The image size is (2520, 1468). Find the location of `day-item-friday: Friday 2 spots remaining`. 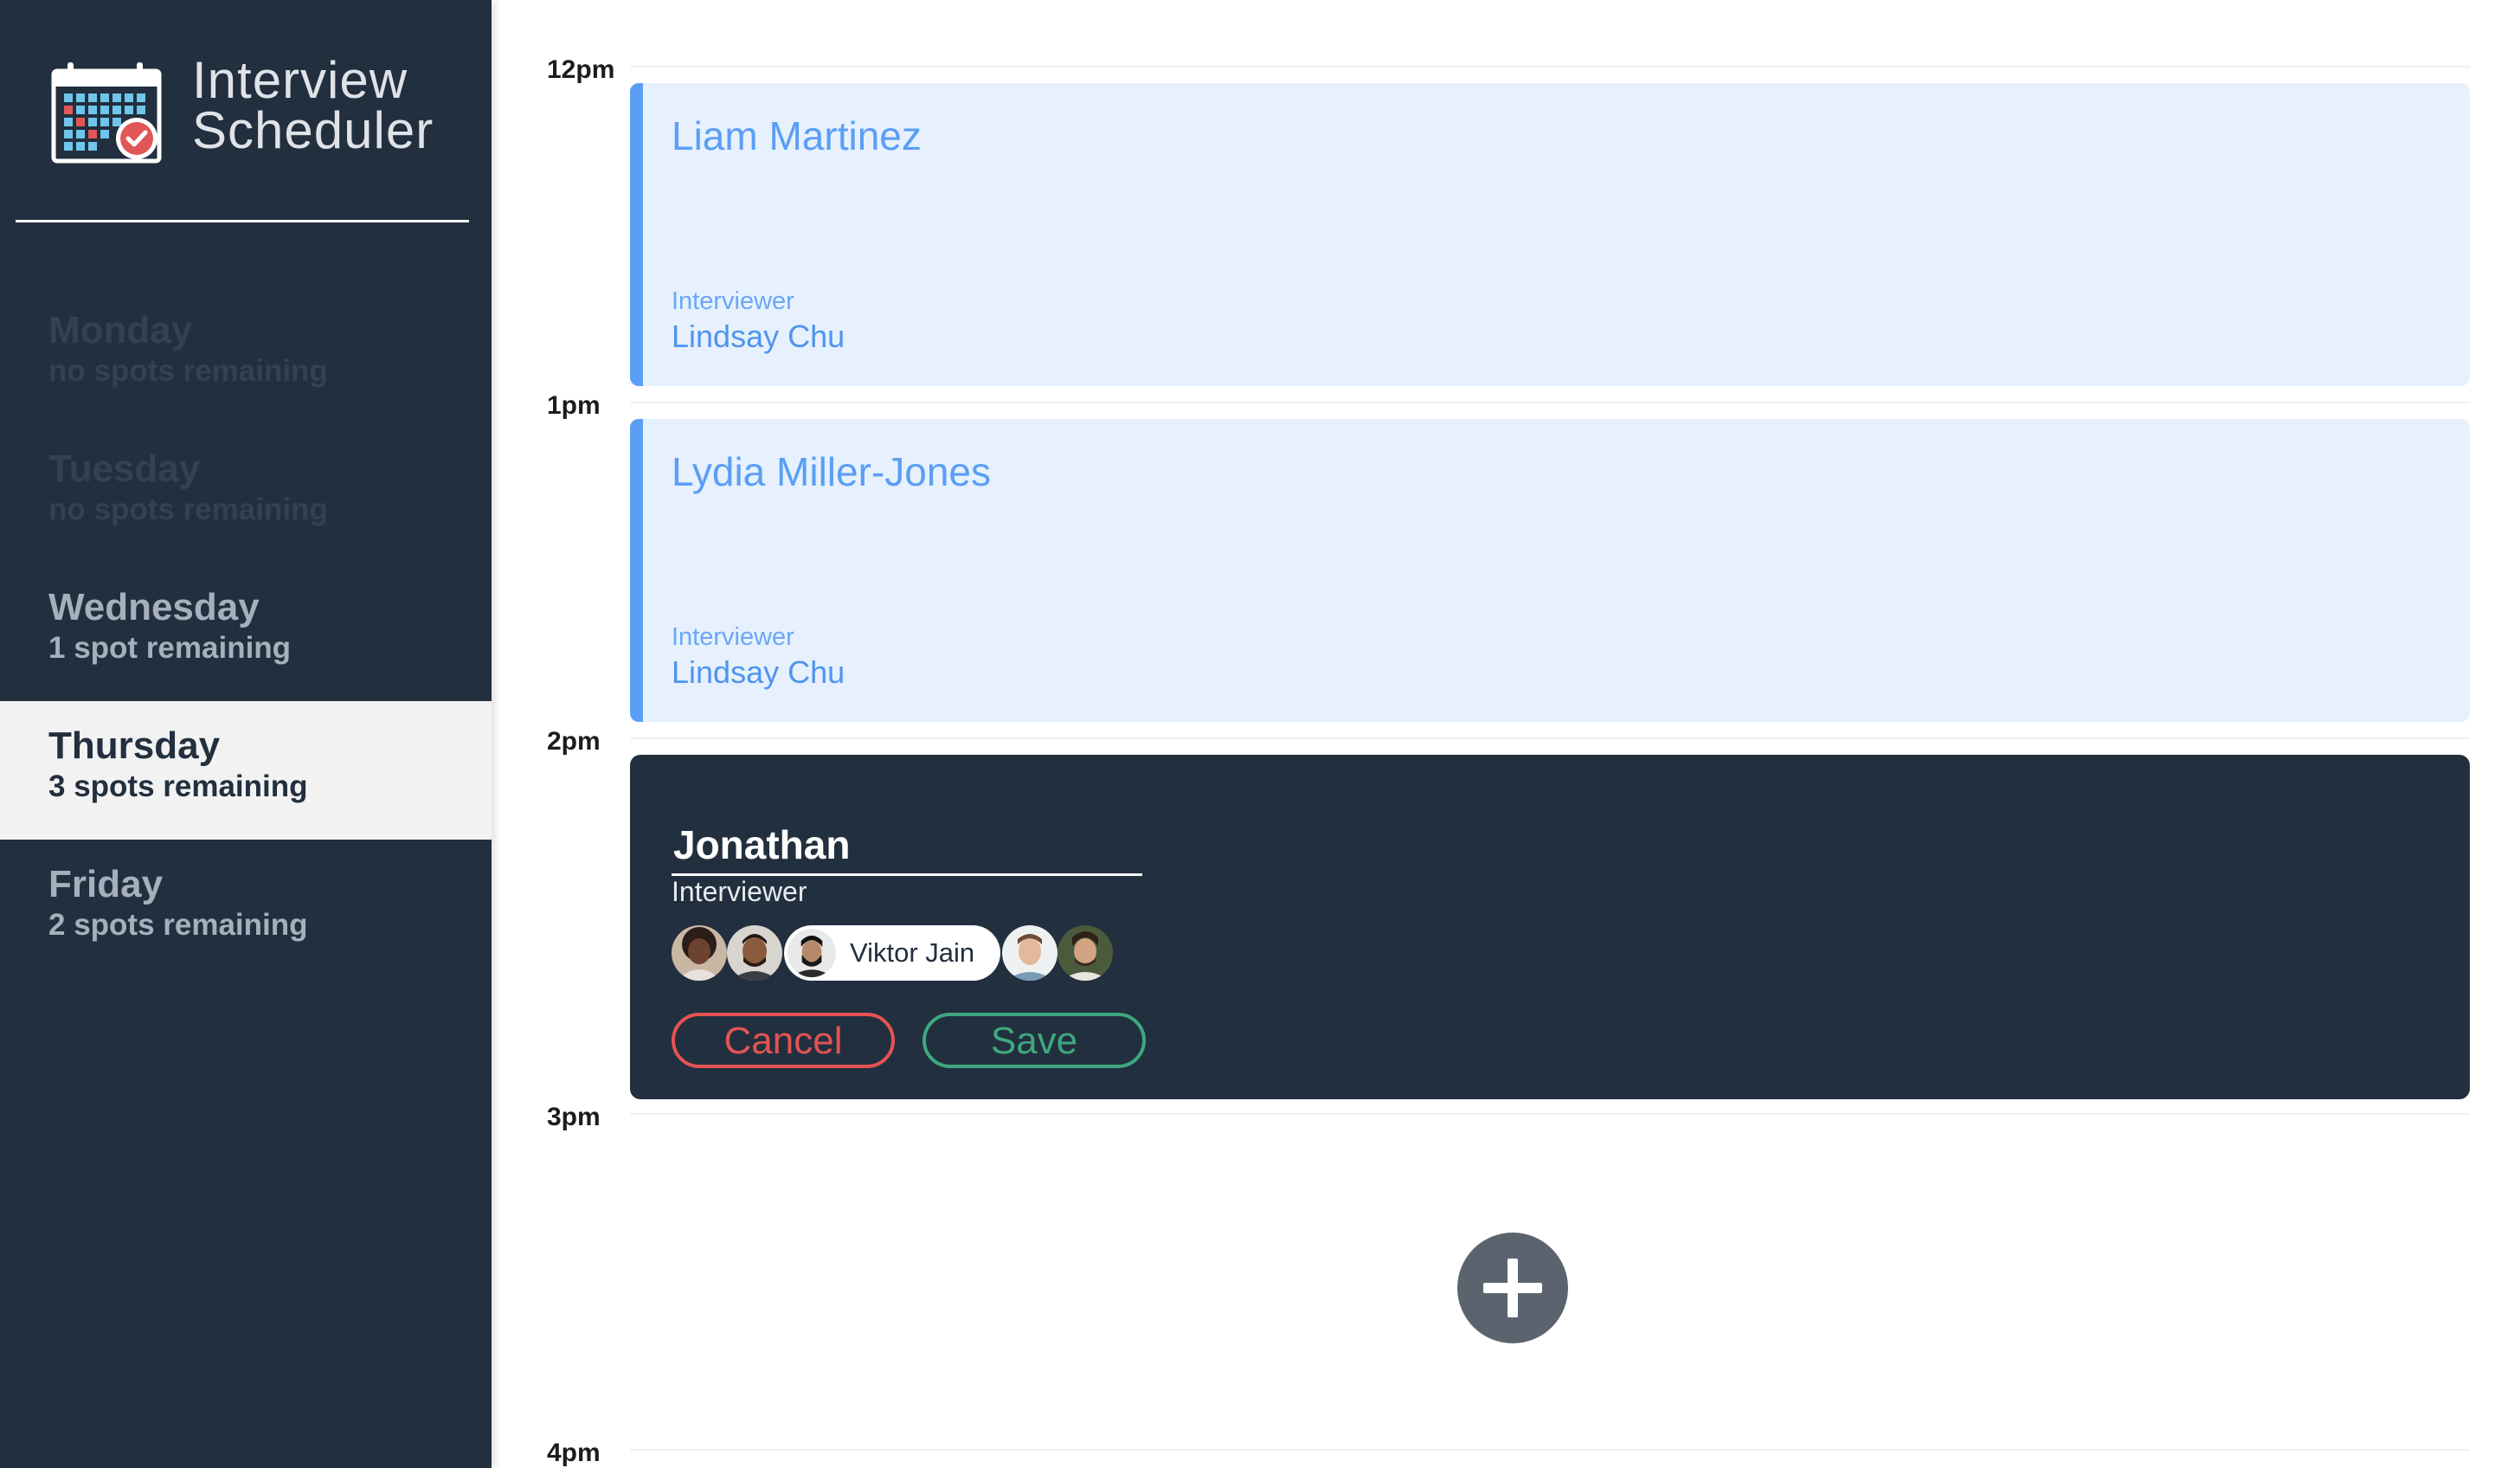

day-item-friday: Friday 2 spots remaining is located at coordinates (246, 909).